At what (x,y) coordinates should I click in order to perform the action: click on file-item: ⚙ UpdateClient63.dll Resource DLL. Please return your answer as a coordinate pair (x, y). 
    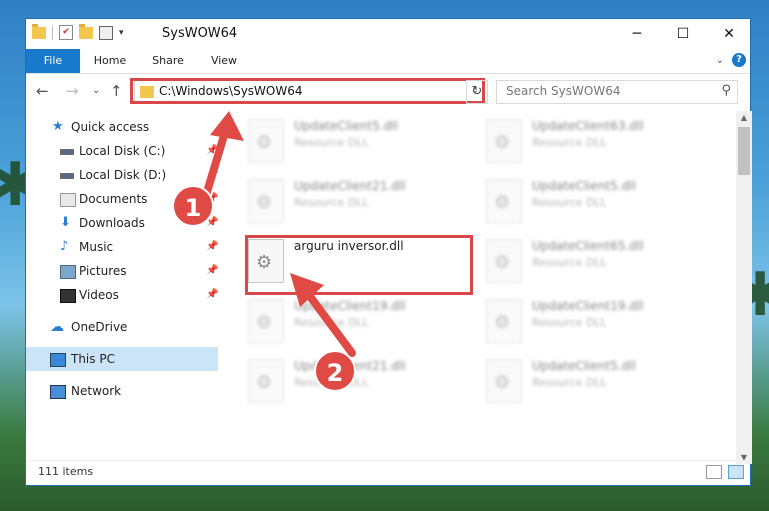
    Looking at the image, I should click on (597, 143).